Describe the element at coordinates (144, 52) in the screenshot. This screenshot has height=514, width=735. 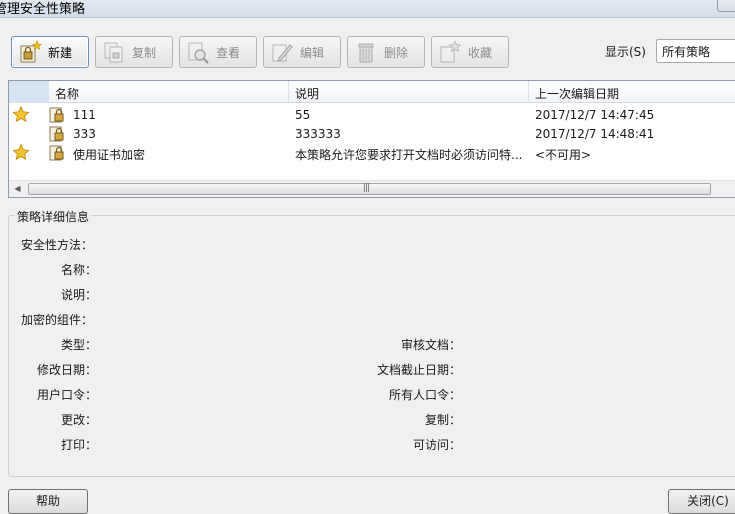
I see `copy-button-label: 复制` at that location.